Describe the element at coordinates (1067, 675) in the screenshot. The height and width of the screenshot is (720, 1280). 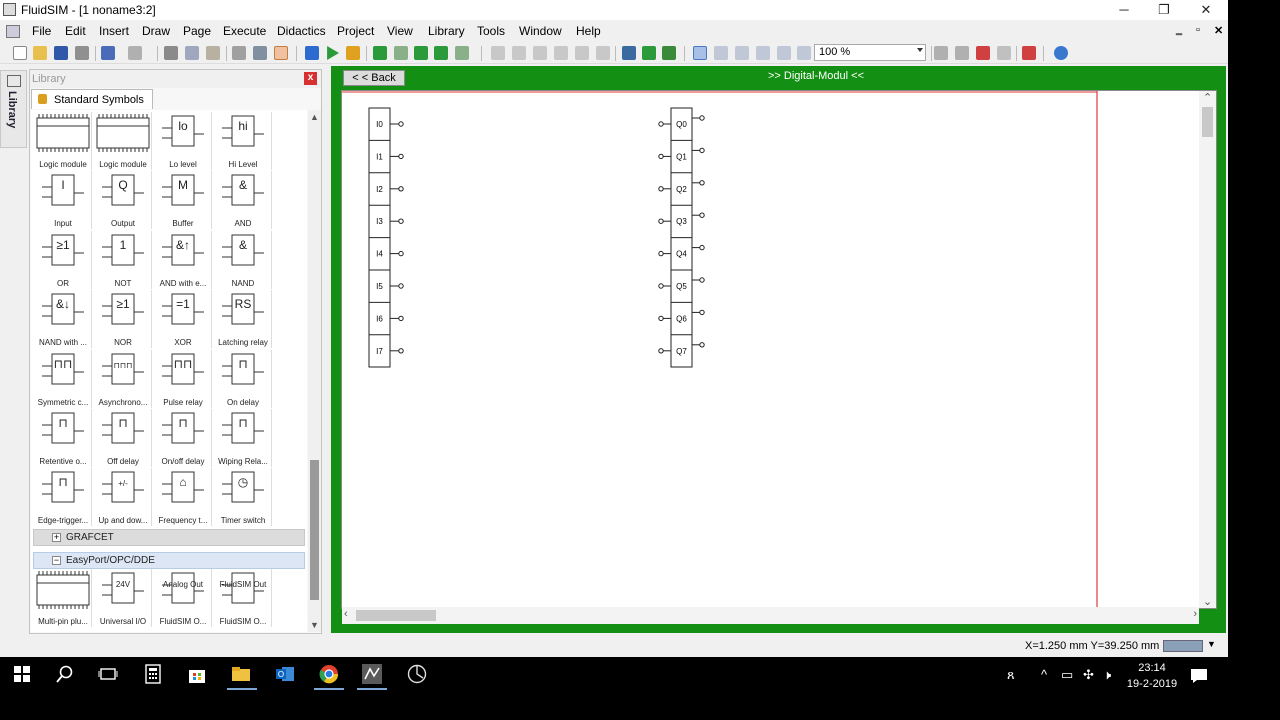
I see `battery-icon: ▭` at that location.